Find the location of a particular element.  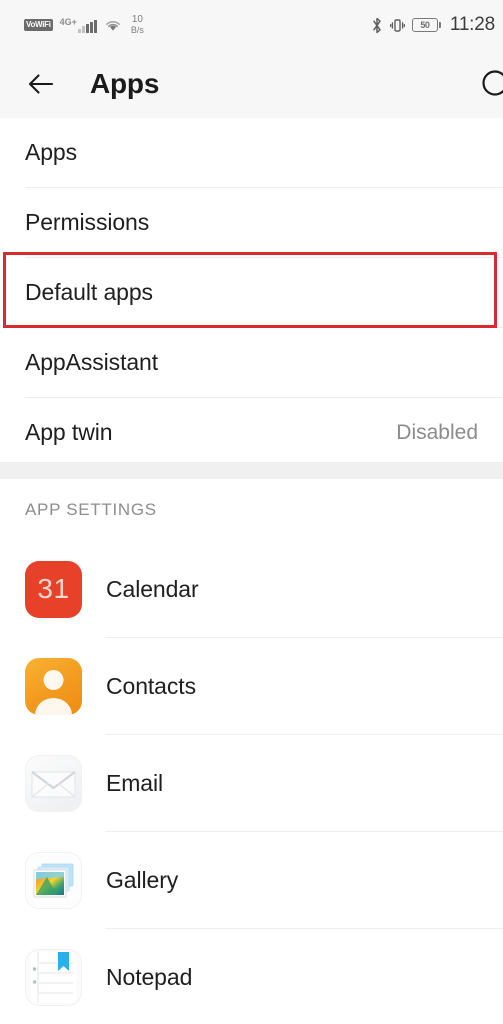

status-bar-right: 50 11:28 is located at coordinates (433, 25).